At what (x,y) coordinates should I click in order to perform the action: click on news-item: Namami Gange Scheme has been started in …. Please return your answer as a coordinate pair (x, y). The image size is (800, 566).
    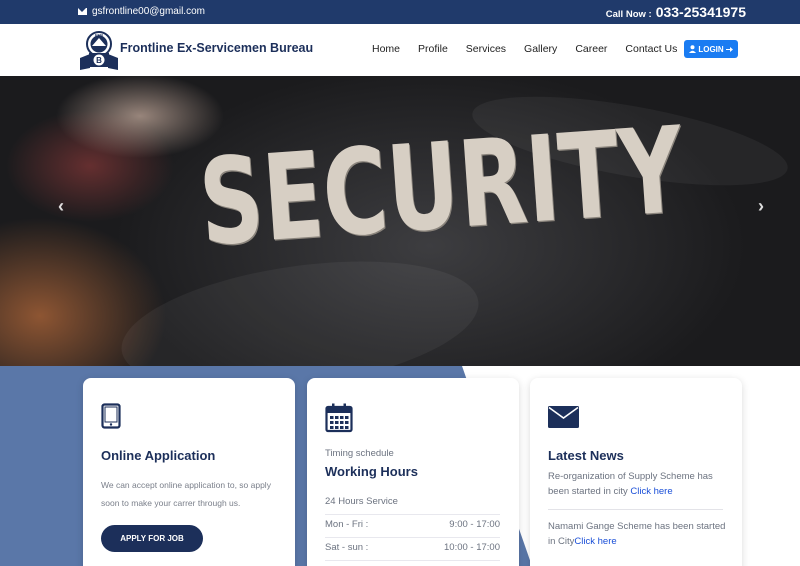
    Looking at the image, I should click on (638, 534).